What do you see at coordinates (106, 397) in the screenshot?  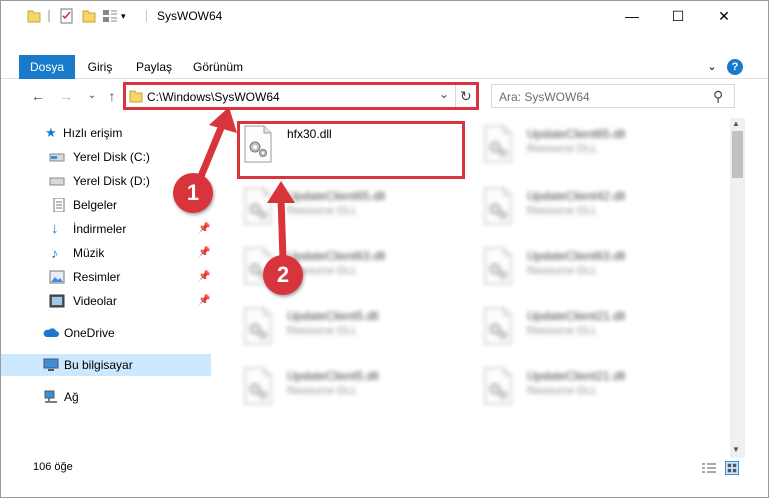 I see `sidebar-item-network: Ağ` at bounding box center [106, 397].